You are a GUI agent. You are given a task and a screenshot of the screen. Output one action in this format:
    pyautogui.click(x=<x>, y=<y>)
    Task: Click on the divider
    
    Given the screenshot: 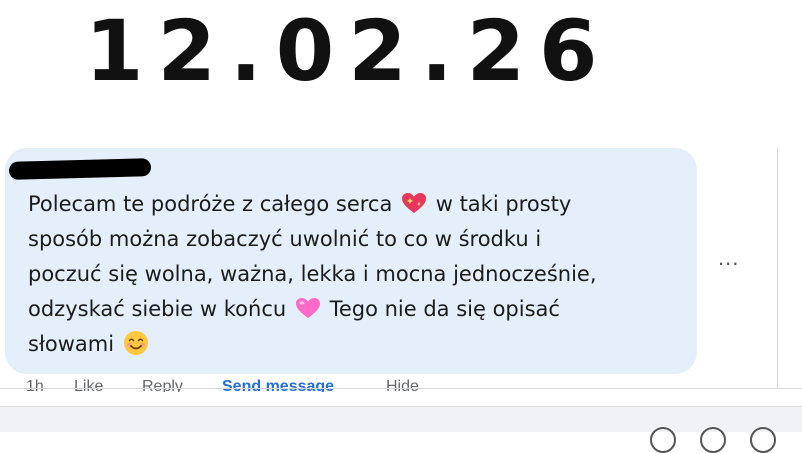 What is the action you would take?
    pyautogui.click(x=401, y=388)
    